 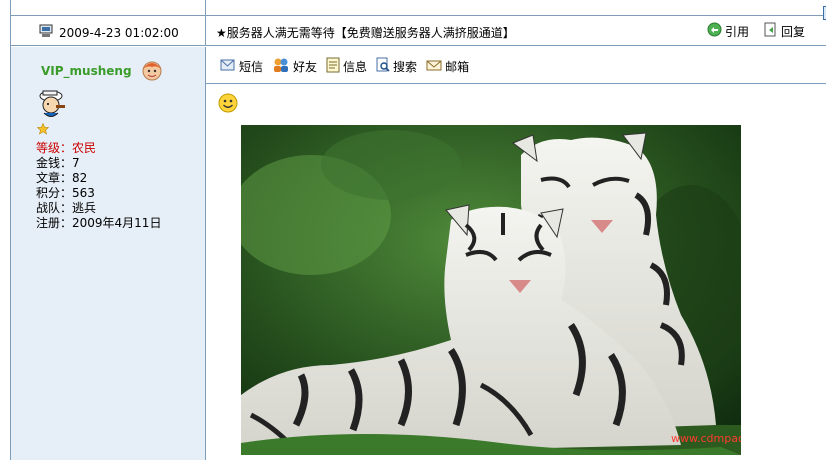 What do you see at coordinates (228, 66) in the screenshot?
I see `message-icon` at bounding box center [228, 66].